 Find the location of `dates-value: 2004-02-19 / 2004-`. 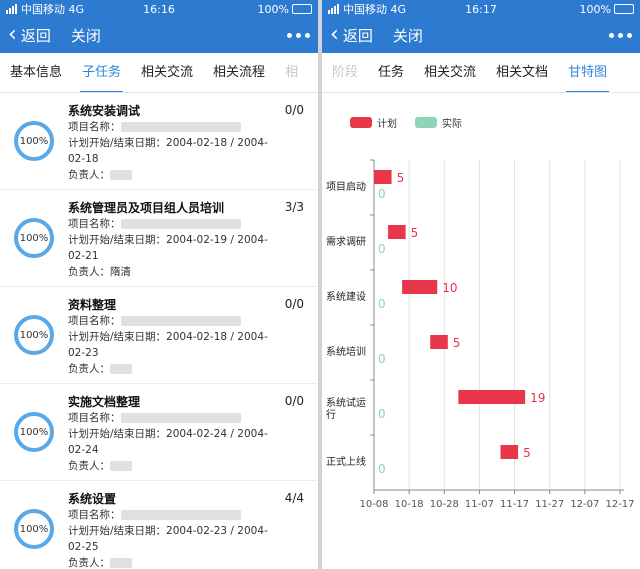

dates-value: 2004-02-19 / 2004- is located at coordinates (217, 240).